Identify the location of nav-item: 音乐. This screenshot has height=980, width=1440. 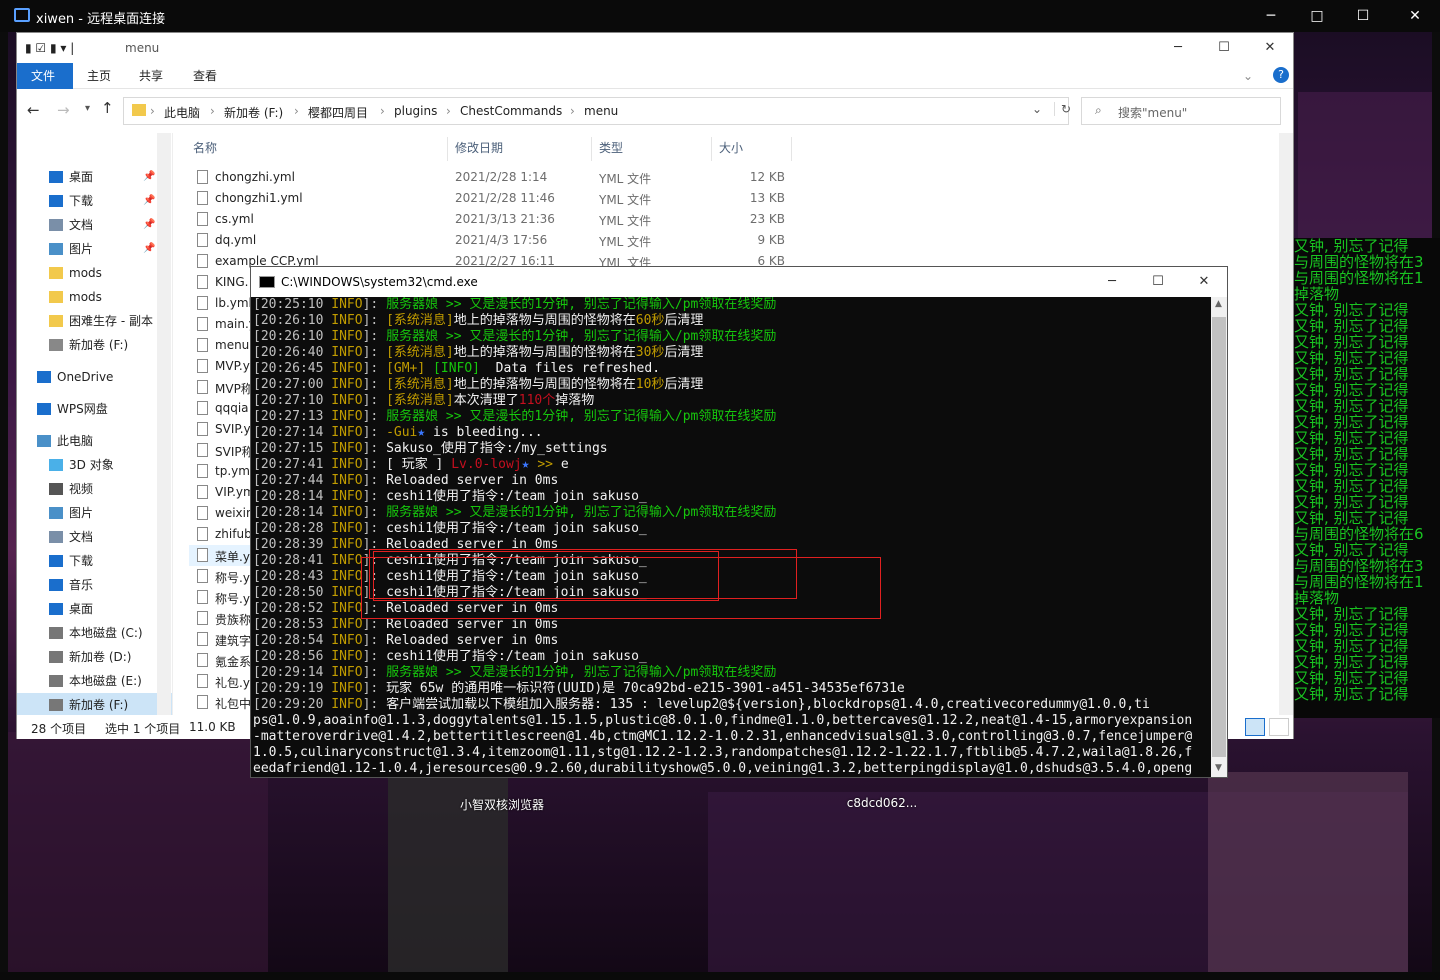
(94, 585).